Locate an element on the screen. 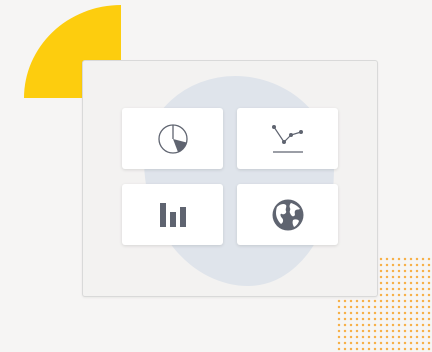 The image size is (432, 352). globe-icon is located at coordinates (288, 215).